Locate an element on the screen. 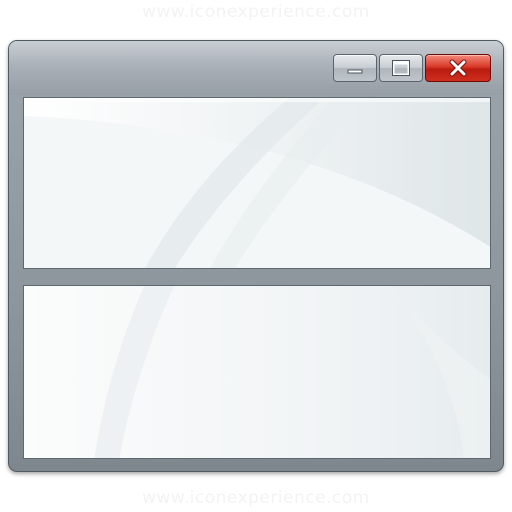  window-titlebar is located at coordinates (256, 68).